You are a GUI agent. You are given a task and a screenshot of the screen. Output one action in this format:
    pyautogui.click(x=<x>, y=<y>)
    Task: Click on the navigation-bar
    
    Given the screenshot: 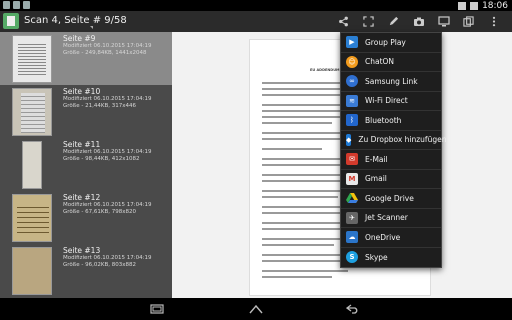 What is the action you would take?
    pyautogui.click(x=256, y=309)
    